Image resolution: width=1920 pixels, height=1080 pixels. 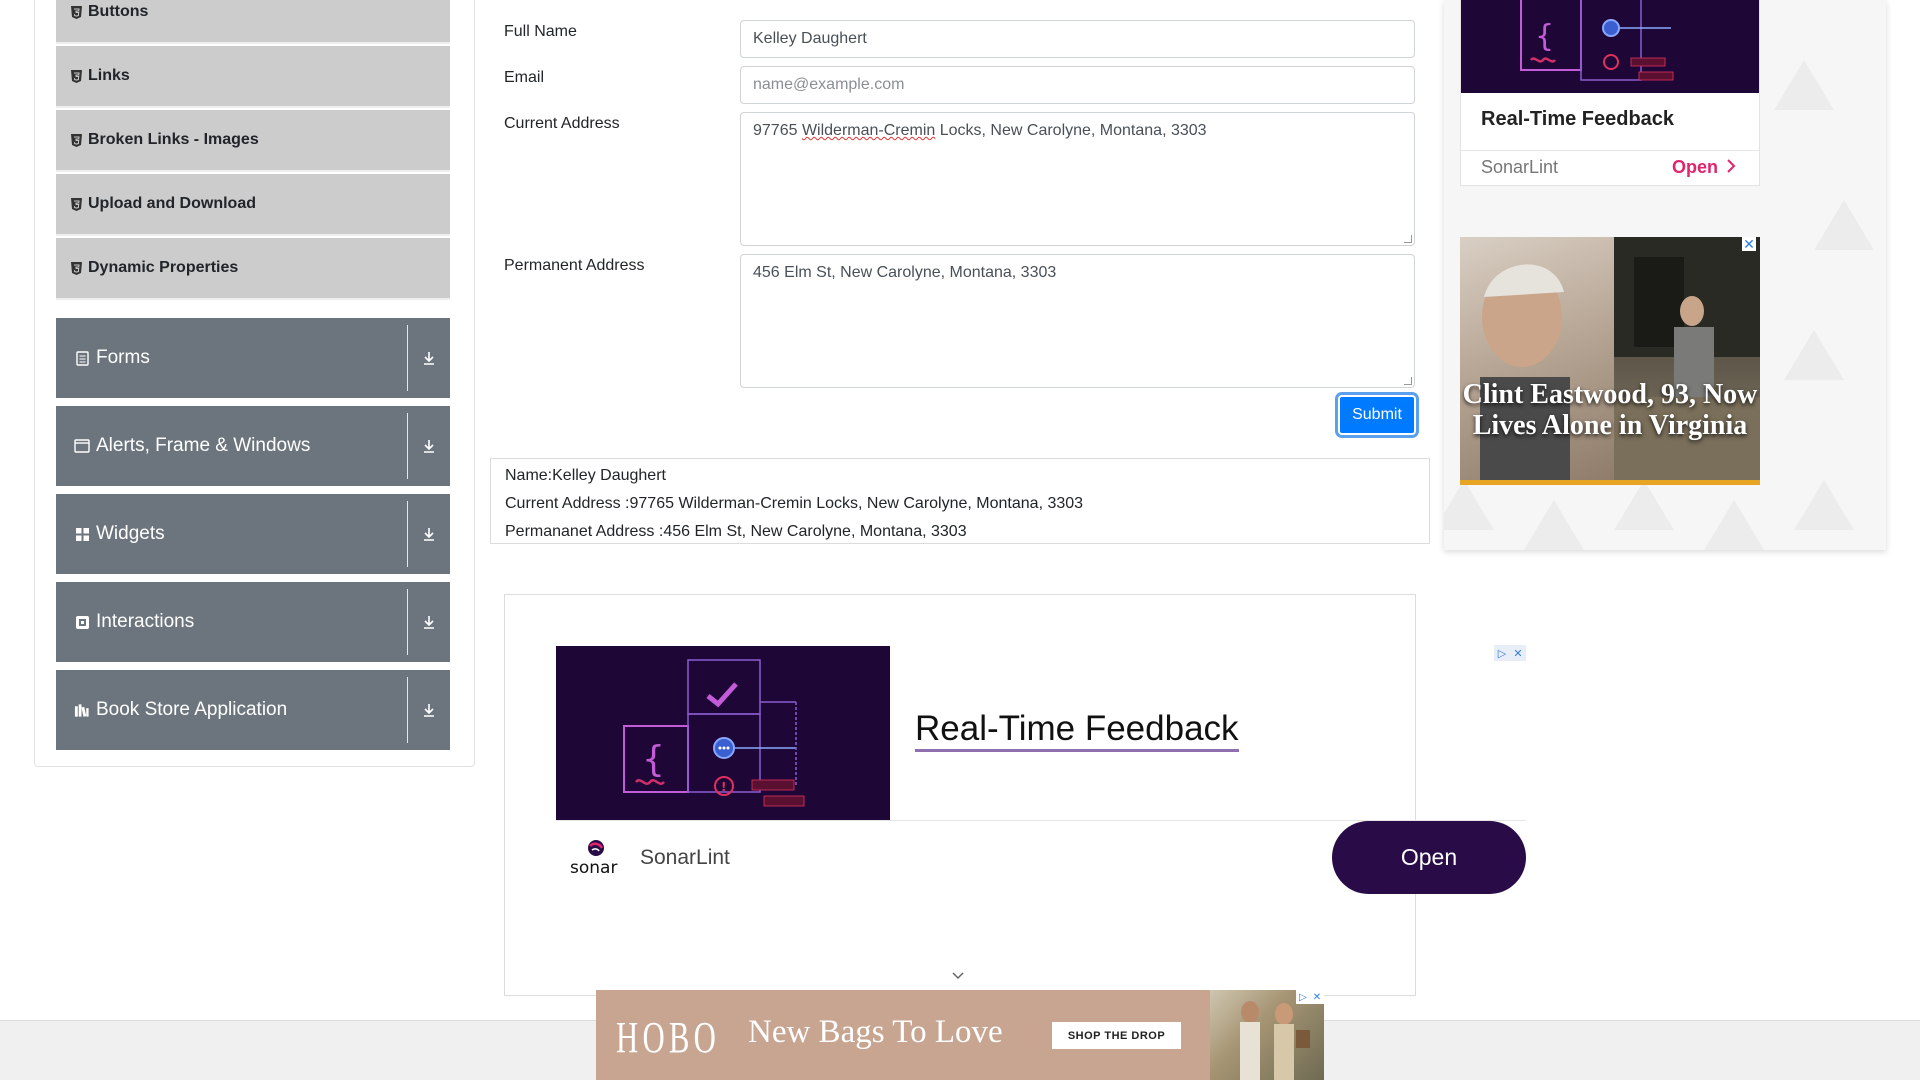 I want to click on sidebar-item-label: Links, so click(x=109, y=75).